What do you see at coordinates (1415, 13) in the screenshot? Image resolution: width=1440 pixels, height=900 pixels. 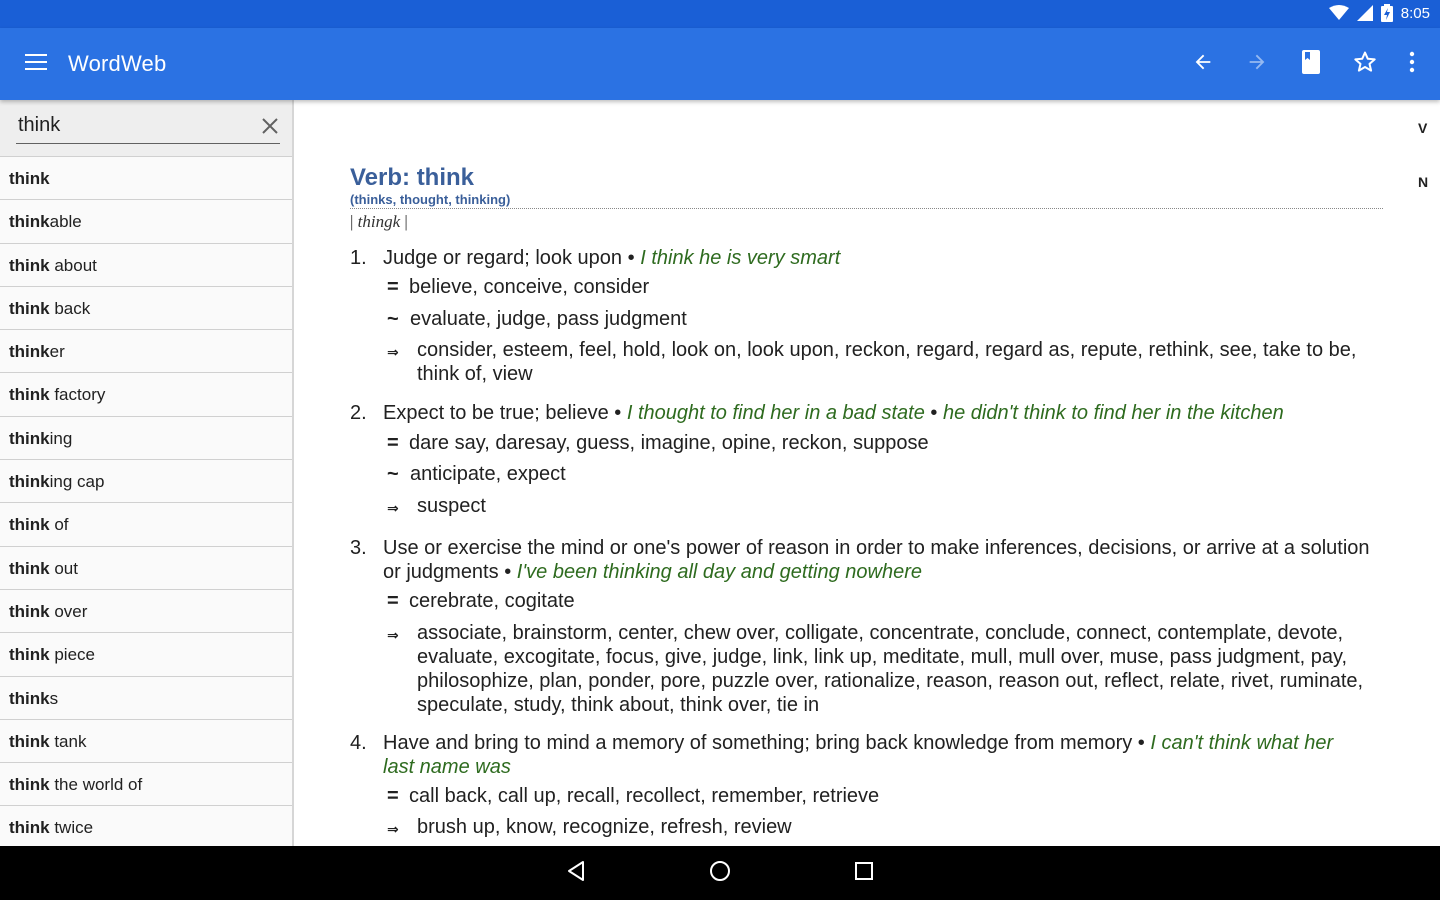 I see `status-time: 8:05` at bounding box center [1415, 13].